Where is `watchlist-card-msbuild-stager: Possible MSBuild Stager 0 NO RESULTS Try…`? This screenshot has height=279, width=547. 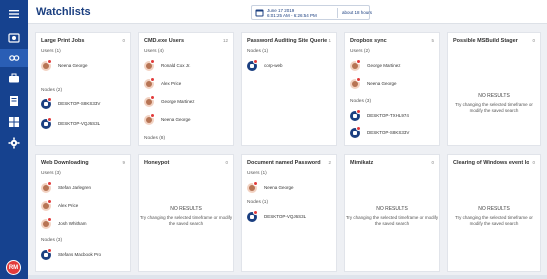
watchlist-card-msbuild-stager: Possible MSBuild Stager 0 NO RESULTS Try… is located at coordinates (494, 89).